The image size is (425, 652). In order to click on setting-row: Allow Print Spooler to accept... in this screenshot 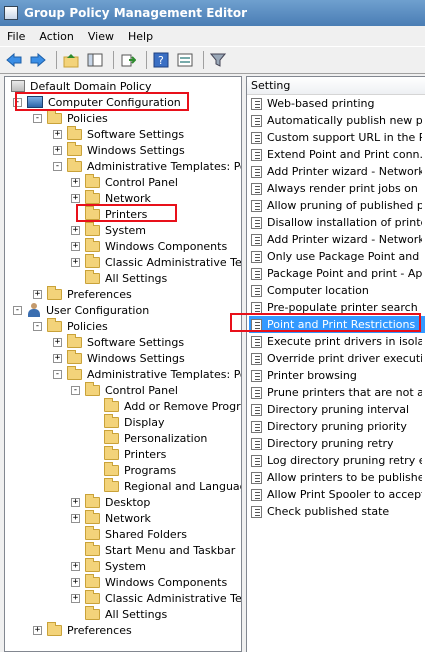, I will do `click(336, 494)`.